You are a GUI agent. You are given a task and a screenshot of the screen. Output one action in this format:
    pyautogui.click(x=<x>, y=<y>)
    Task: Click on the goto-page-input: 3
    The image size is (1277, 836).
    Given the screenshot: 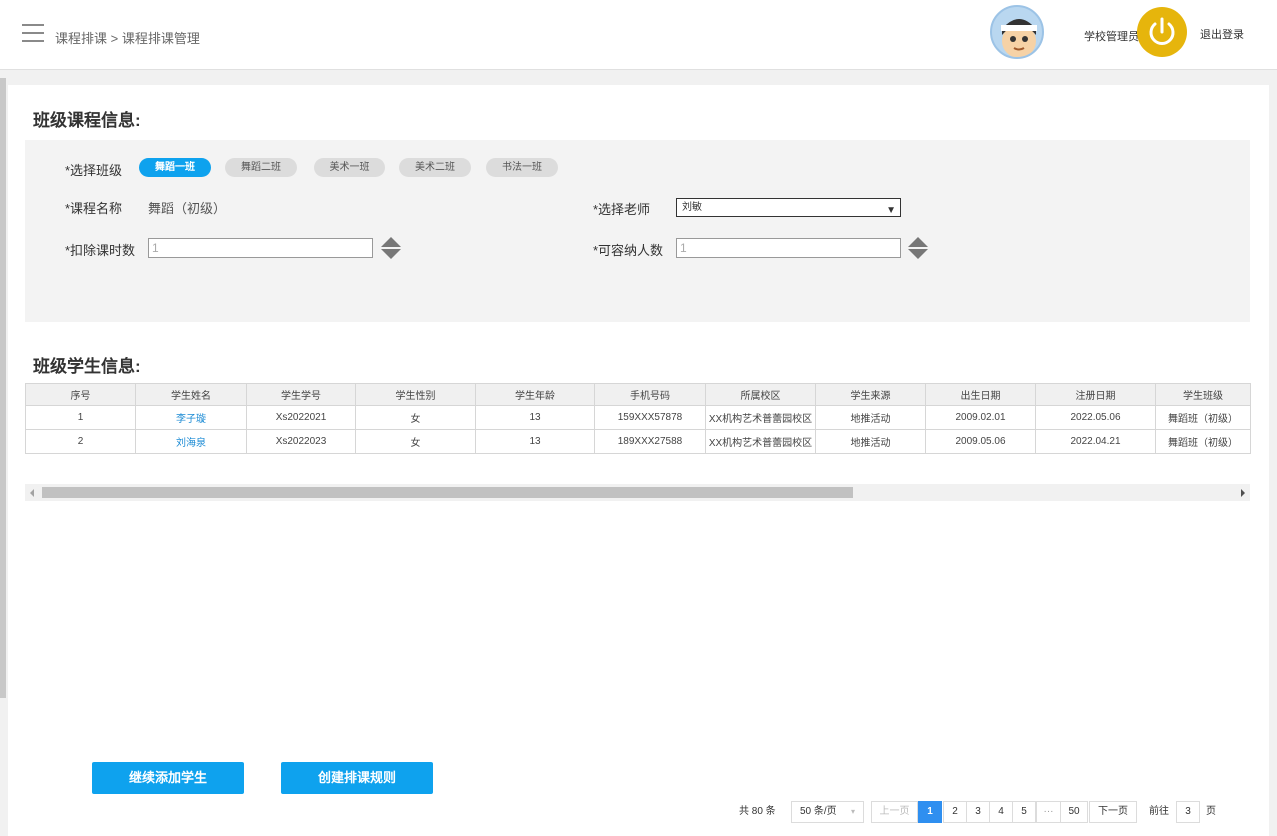 What is the action you would take?
    pyautogui.click(x=1188, y=812)
    